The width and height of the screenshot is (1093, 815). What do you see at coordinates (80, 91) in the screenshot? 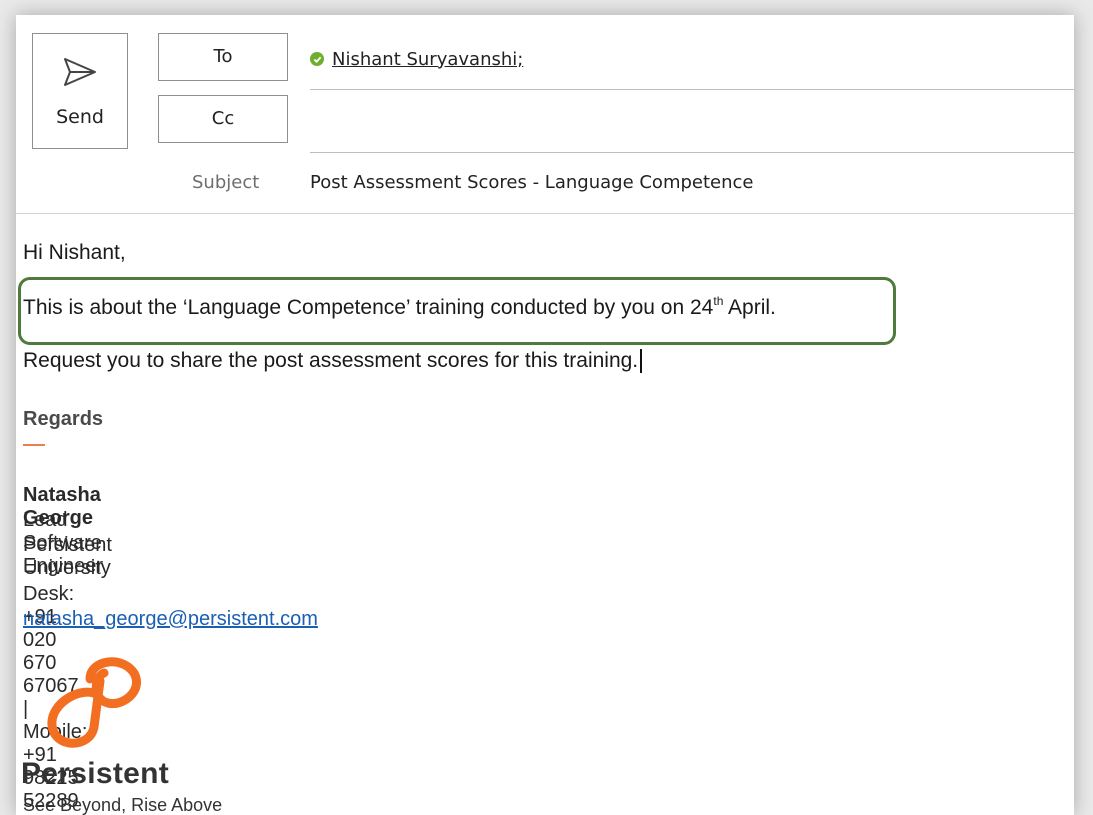
I see `send-button: Send` at bounding box center [80, 91].